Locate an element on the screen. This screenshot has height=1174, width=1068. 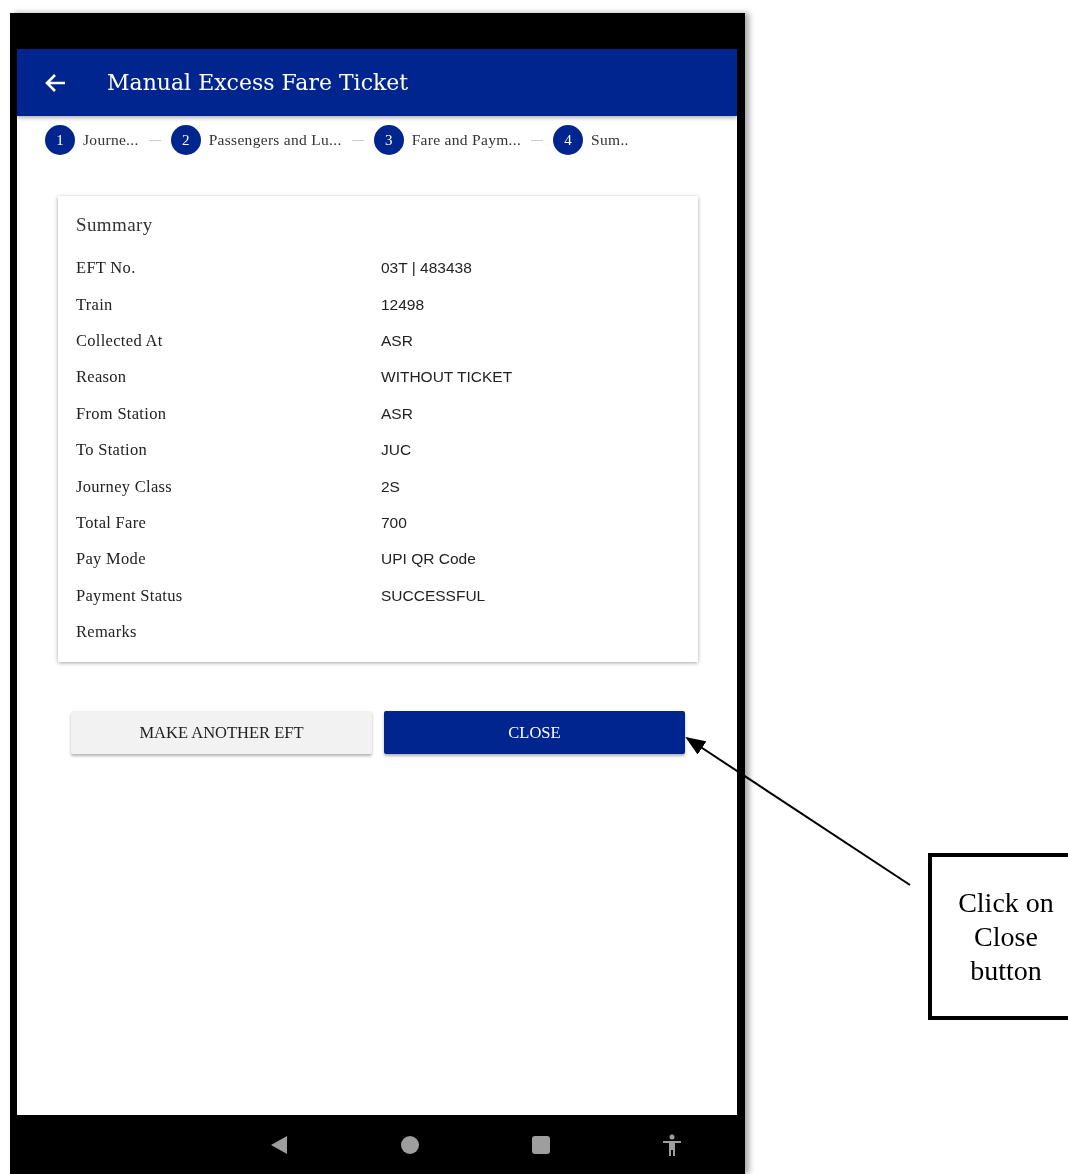
back-arrow-icon is located at coordinates (56, 82).